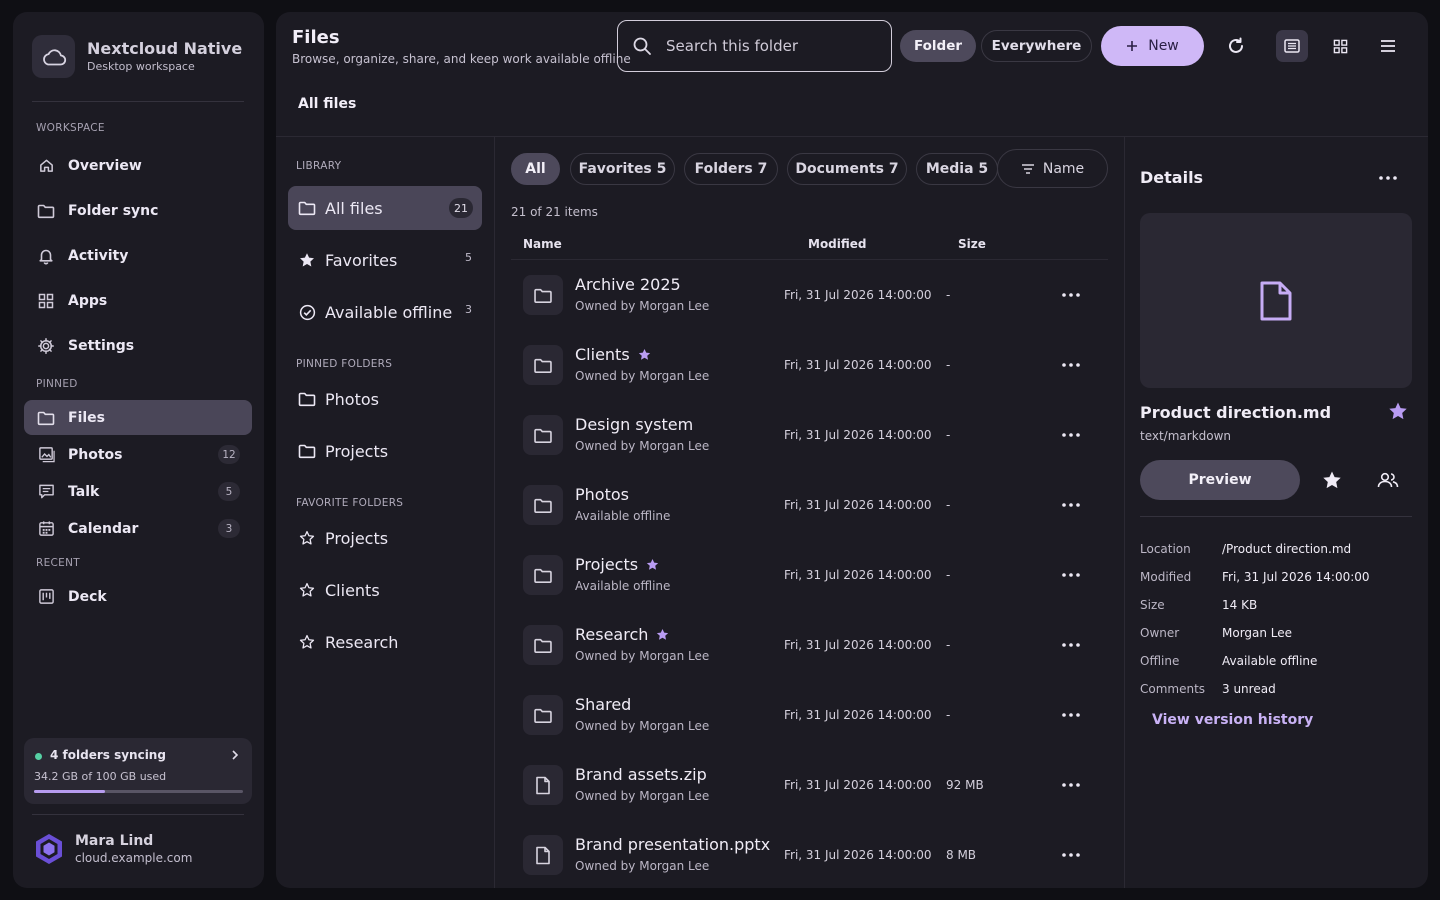 This screenshot has width=1440, height=900. I want to click on sidebar-item-settings: Settings, so click(138, 345).